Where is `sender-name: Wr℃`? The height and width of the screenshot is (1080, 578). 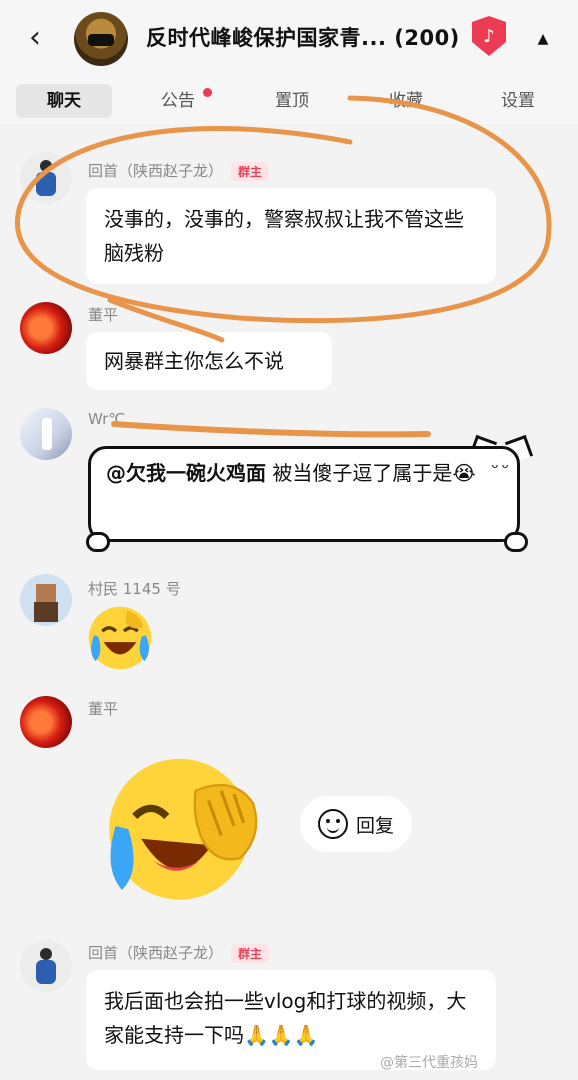
sender-name: Wr℃ is located at coordinates (107, 419).